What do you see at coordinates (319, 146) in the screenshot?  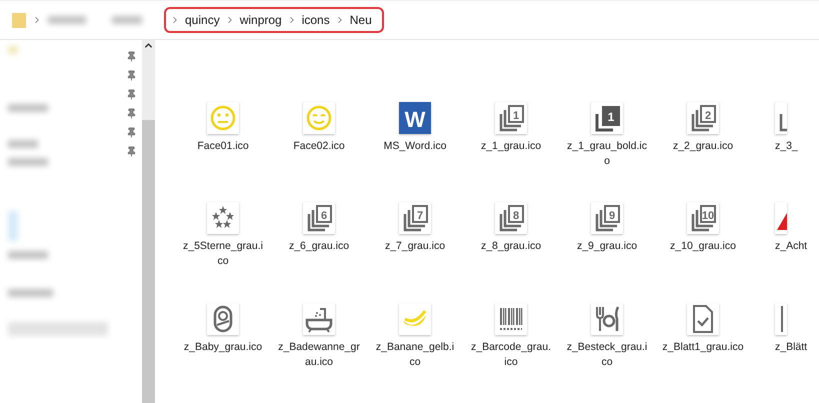 I see `file-name: Face02.ico` at bounding box center [319, 146].